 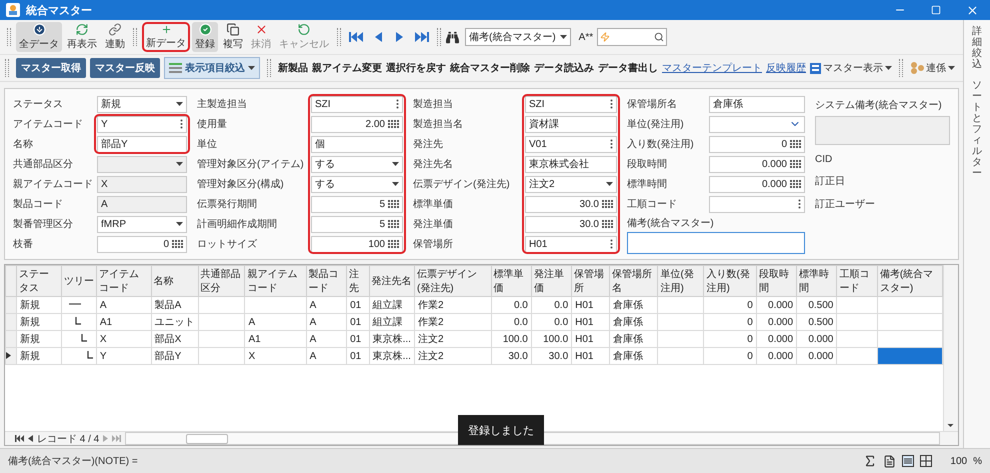 I want to click on note-field, so click(x=716, y=243).